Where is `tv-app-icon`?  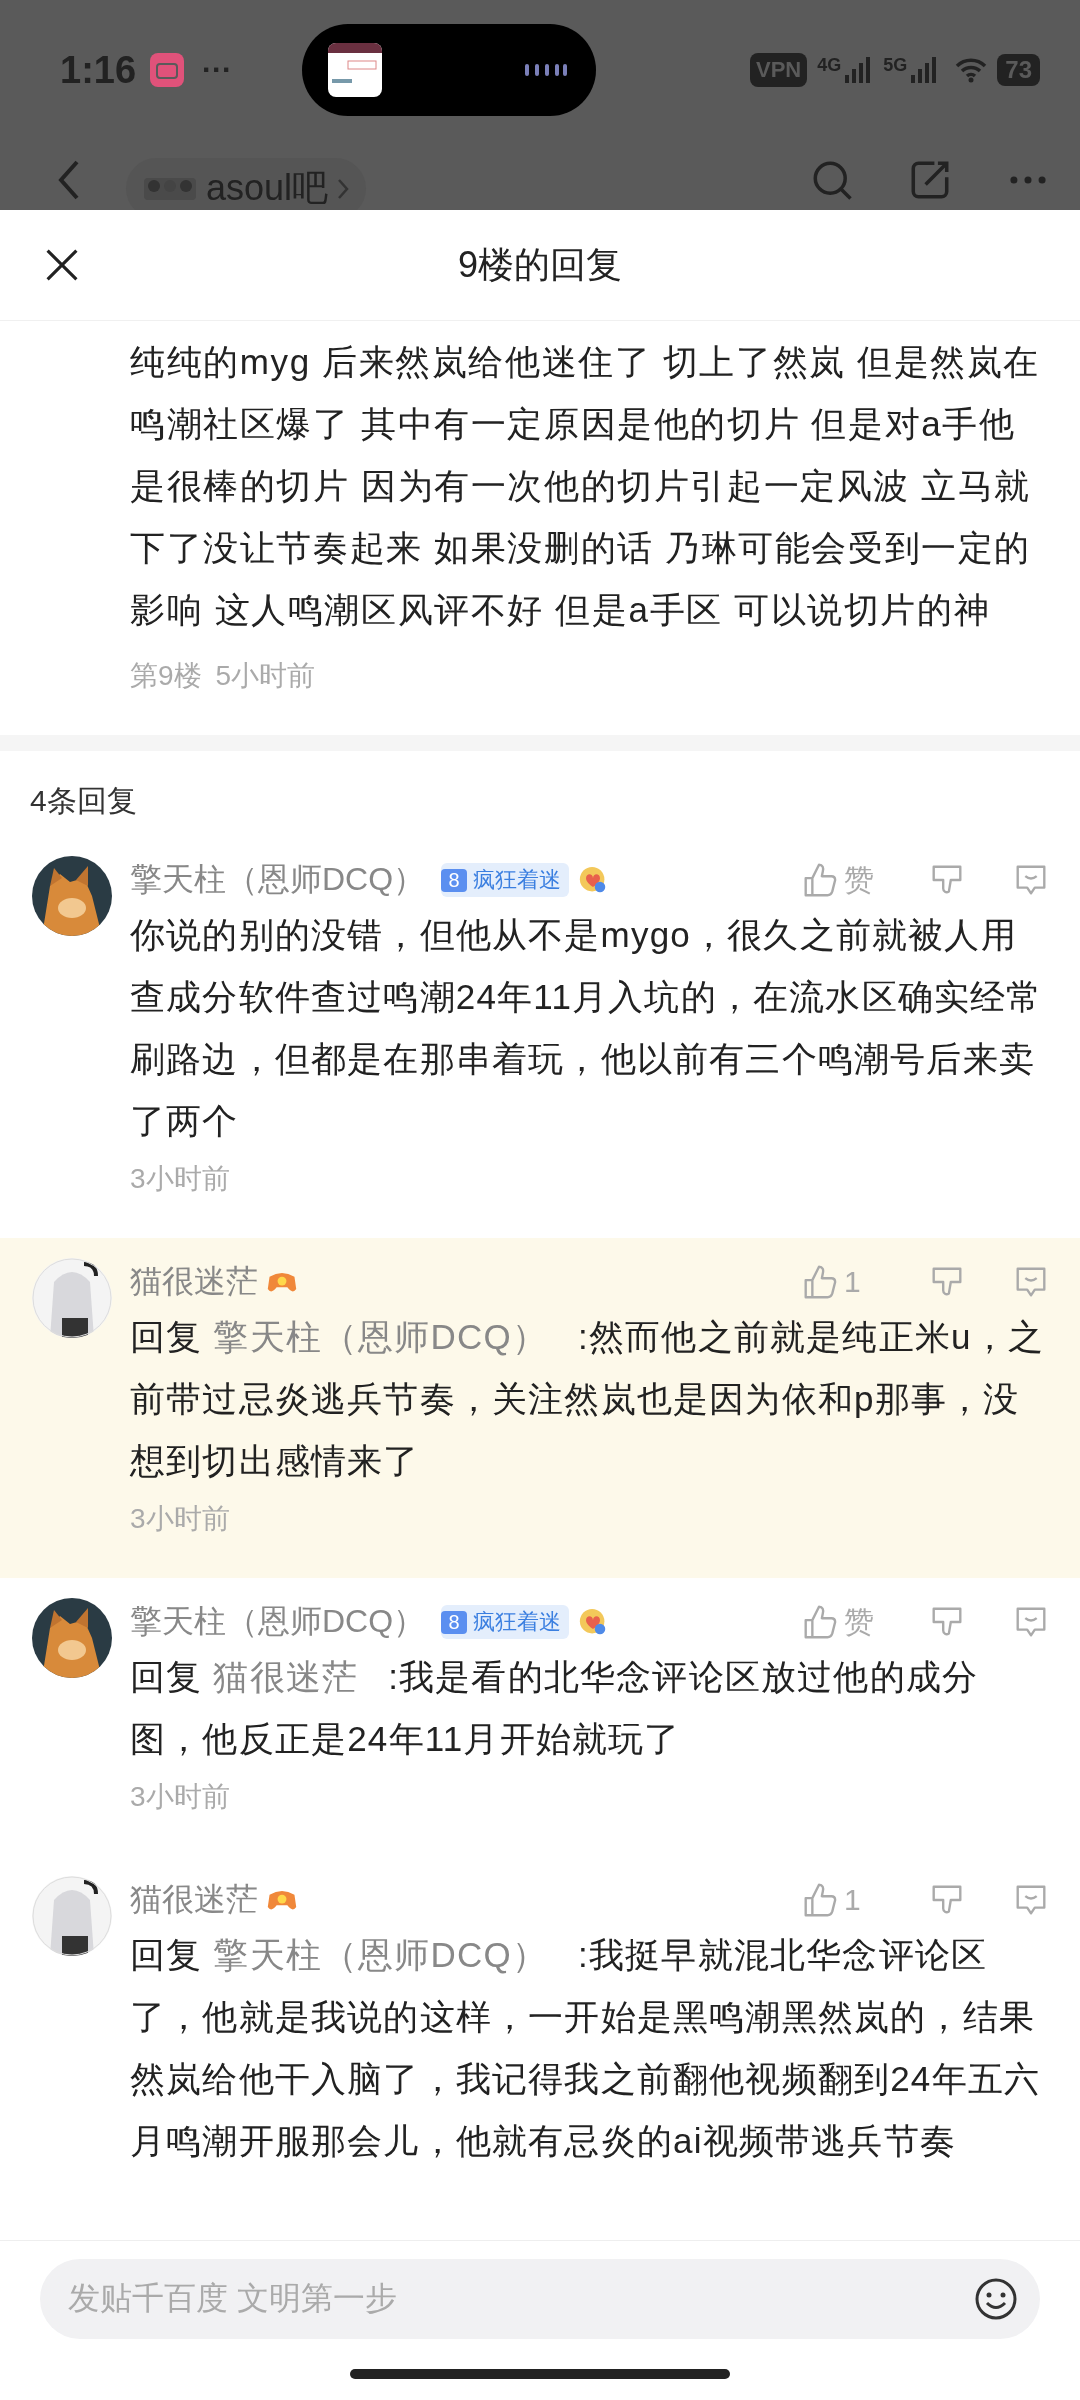 tv-app-icon is located at coordinates (167, 70).